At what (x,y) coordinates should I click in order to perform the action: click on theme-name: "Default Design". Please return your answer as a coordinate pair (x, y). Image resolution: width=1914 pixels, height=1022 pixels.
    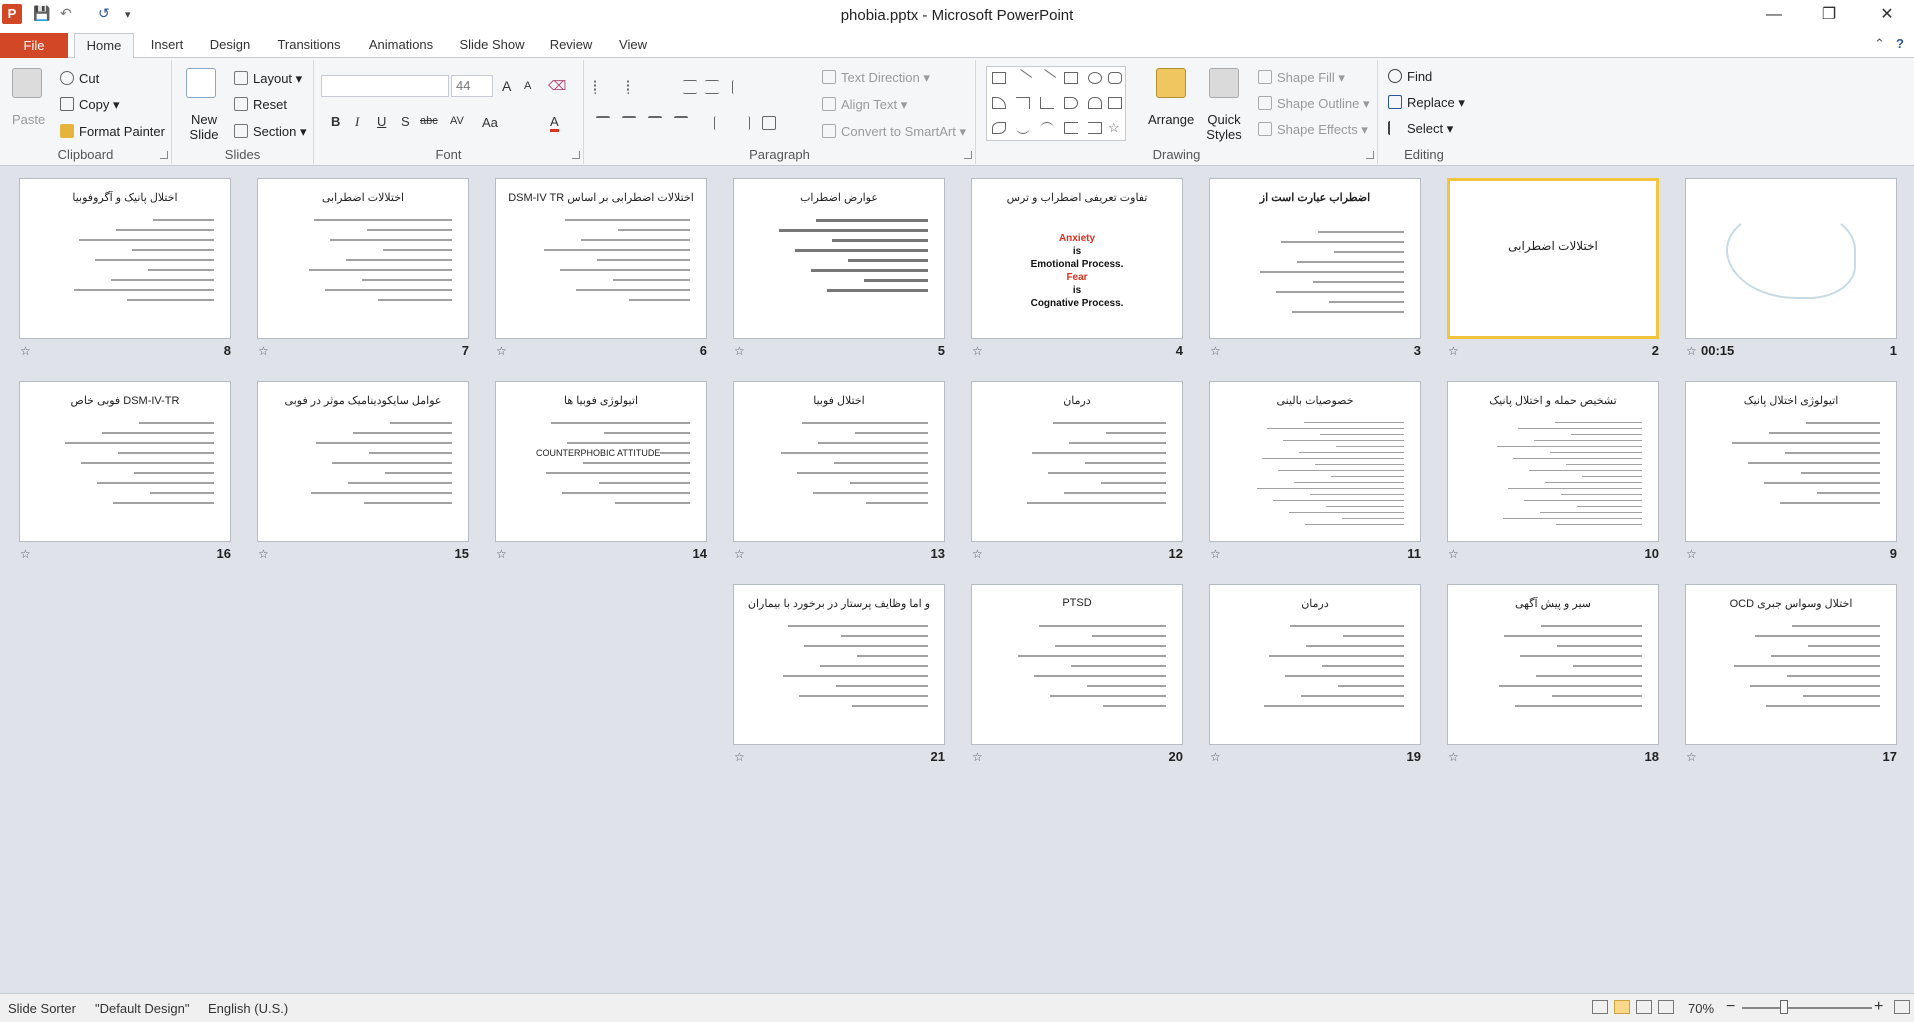
    Looking at the image, I should click on (142, 1008).